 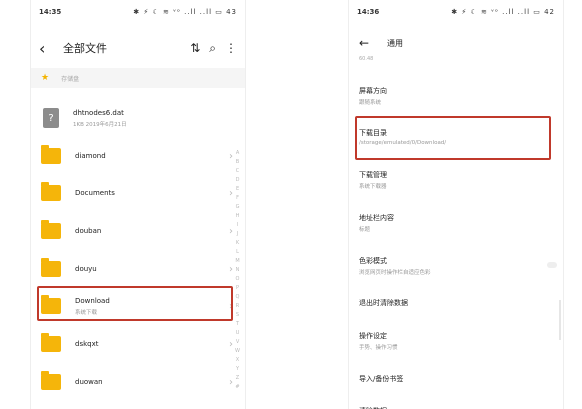 What do you see at coordinates (237, 342) in the screenshot?
I see `alphabet-letter: V` at bounding box center [237, 342].